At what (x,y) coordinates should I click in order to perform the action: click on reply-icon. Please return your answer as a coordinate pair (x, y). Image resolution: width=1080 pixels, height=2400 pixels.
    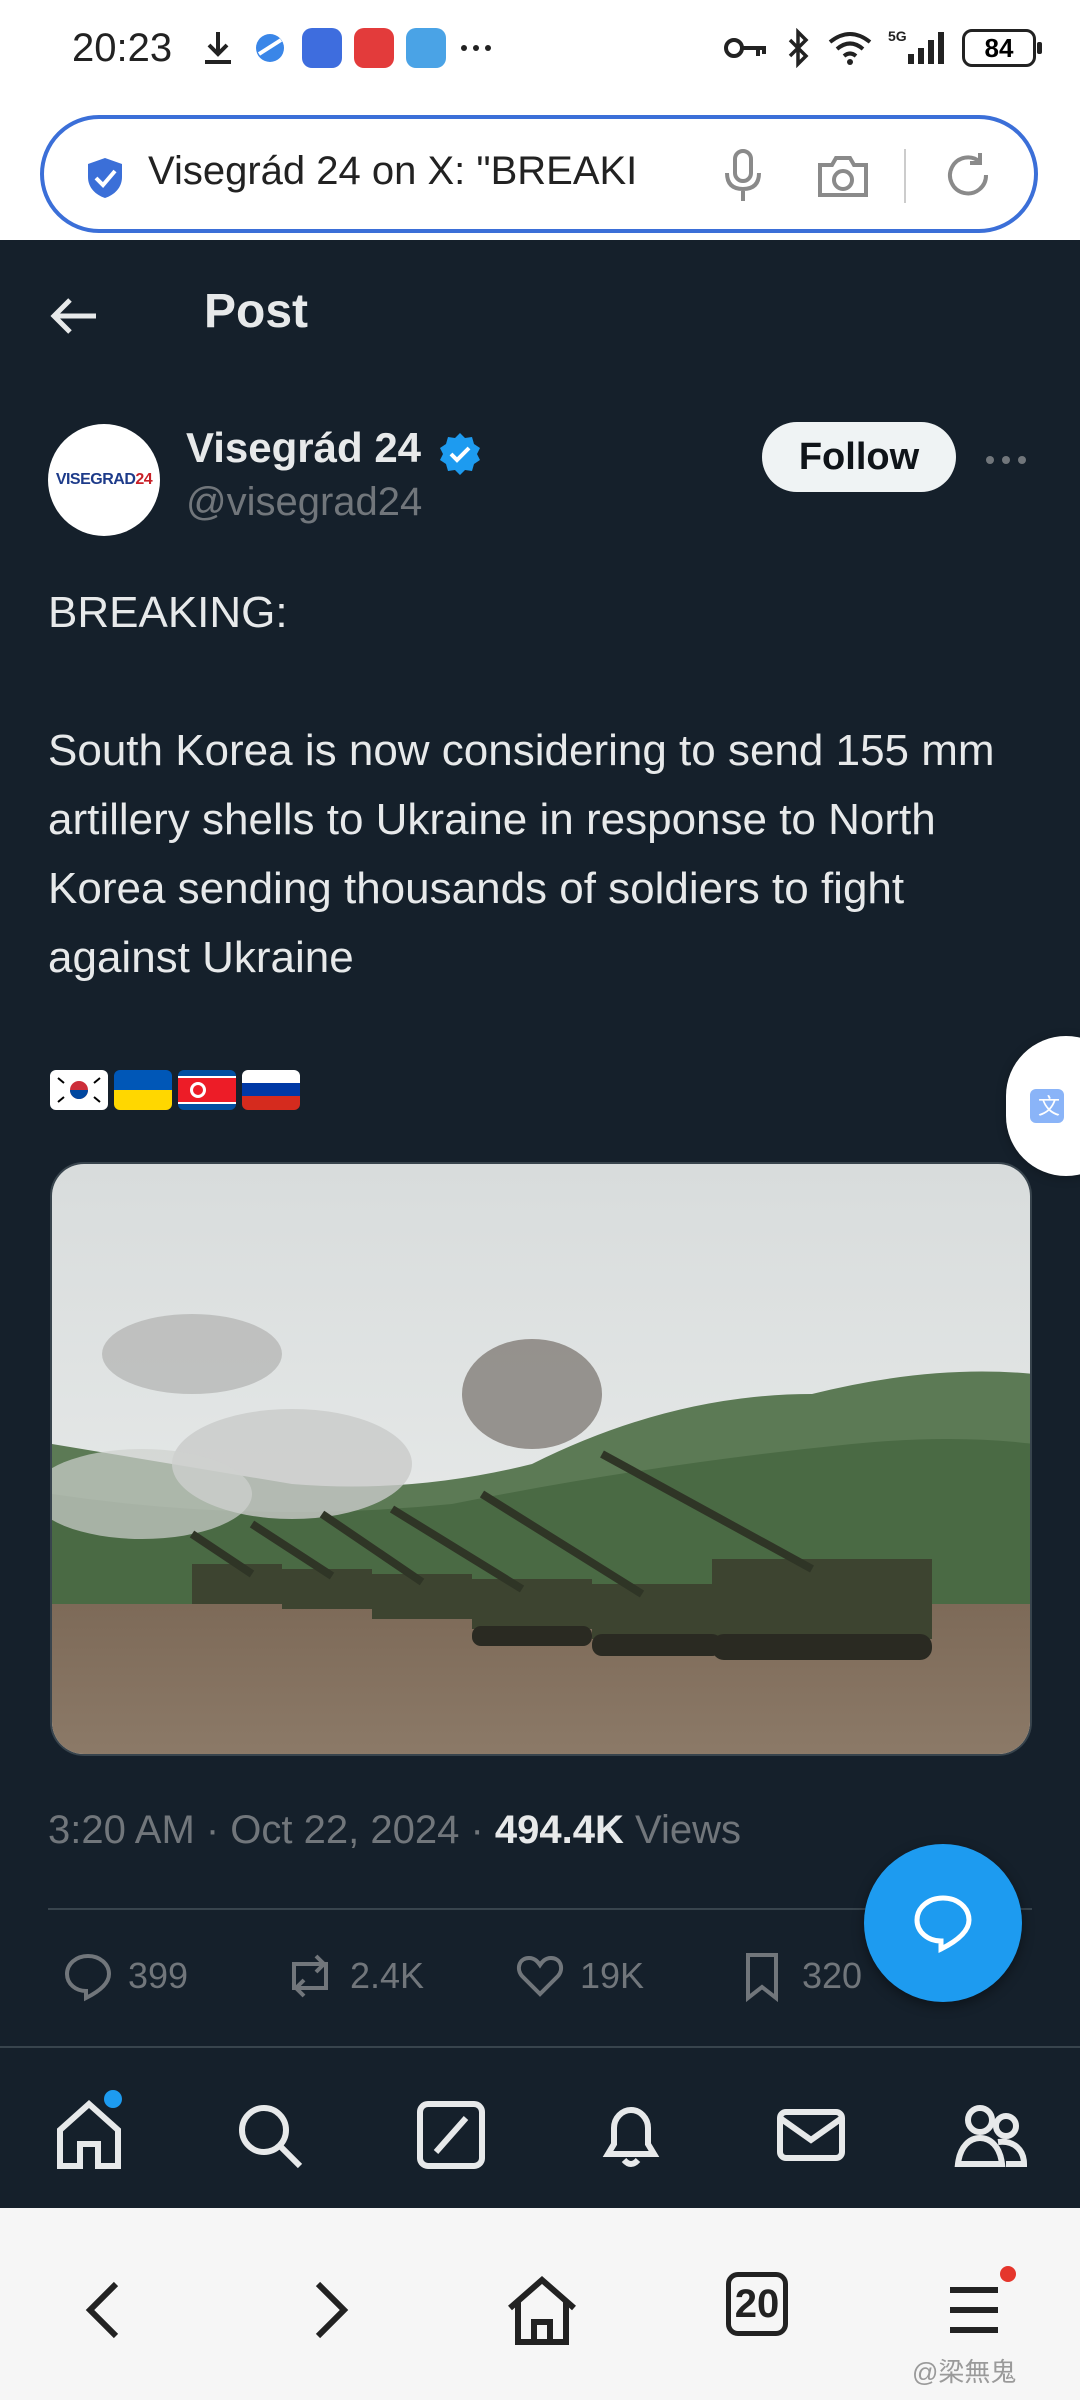
    Looking at the image, I should click on (88, 1977).